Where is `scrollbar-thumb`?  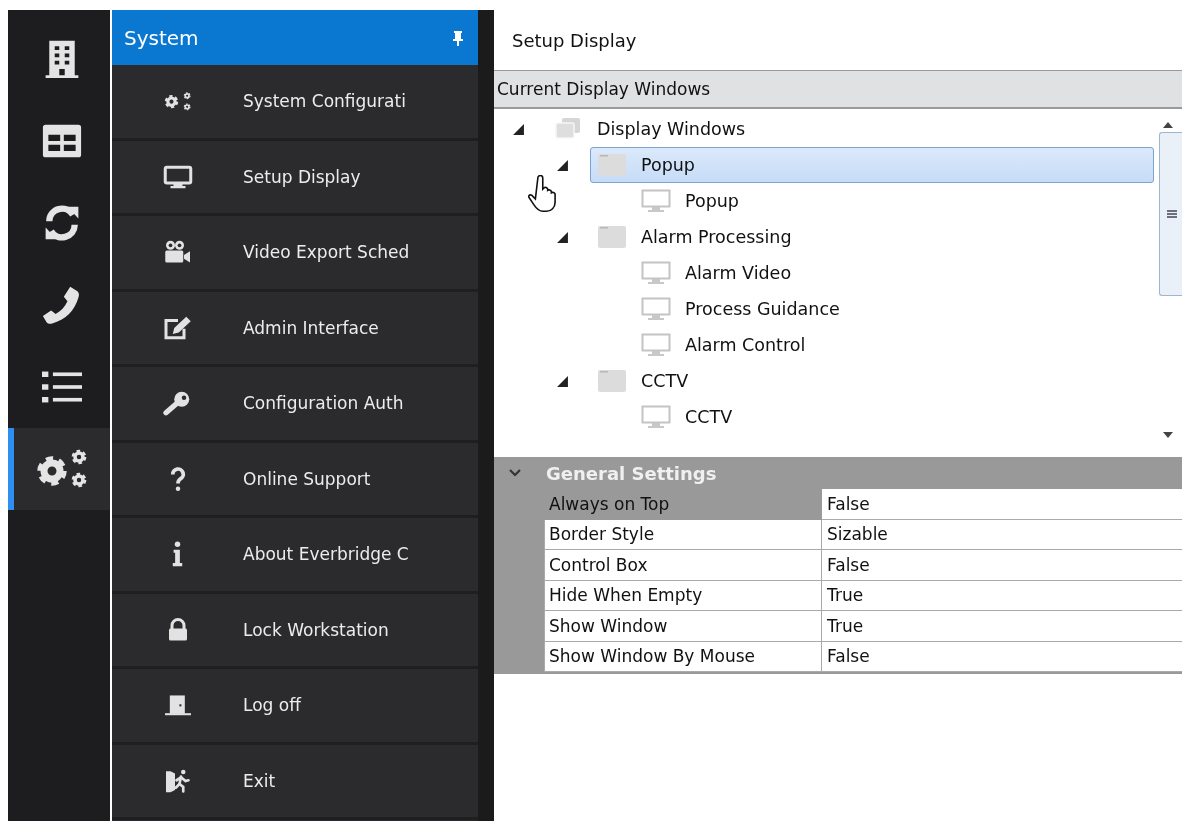
scrollbar-thumb is located at coordinates (1170, 214).